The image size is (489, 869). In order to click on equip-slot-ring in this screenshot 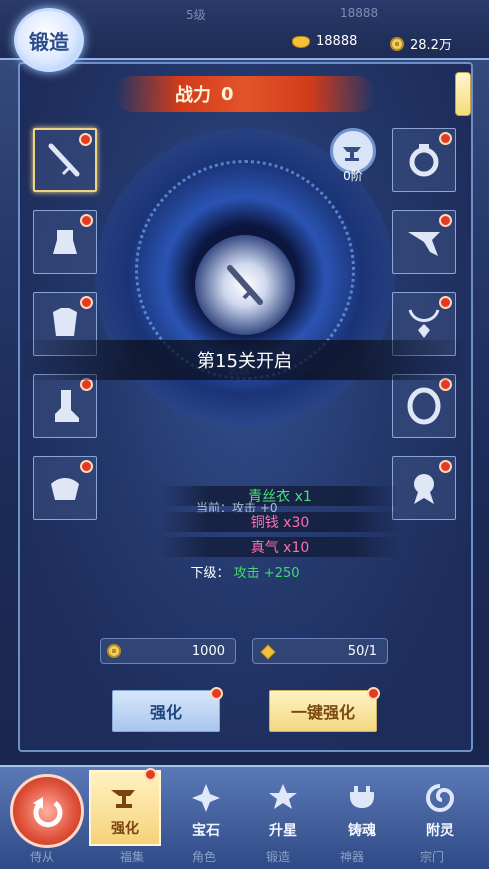, I will do `click(424, 160)`.